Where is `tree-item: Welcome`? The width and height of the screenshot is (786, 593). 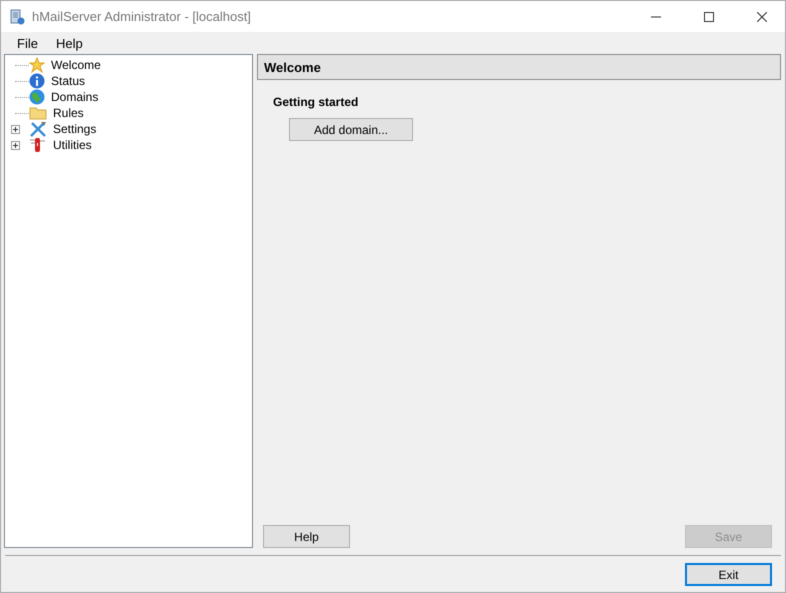 tree-item: Welcome is located at coordinates (76, 65).